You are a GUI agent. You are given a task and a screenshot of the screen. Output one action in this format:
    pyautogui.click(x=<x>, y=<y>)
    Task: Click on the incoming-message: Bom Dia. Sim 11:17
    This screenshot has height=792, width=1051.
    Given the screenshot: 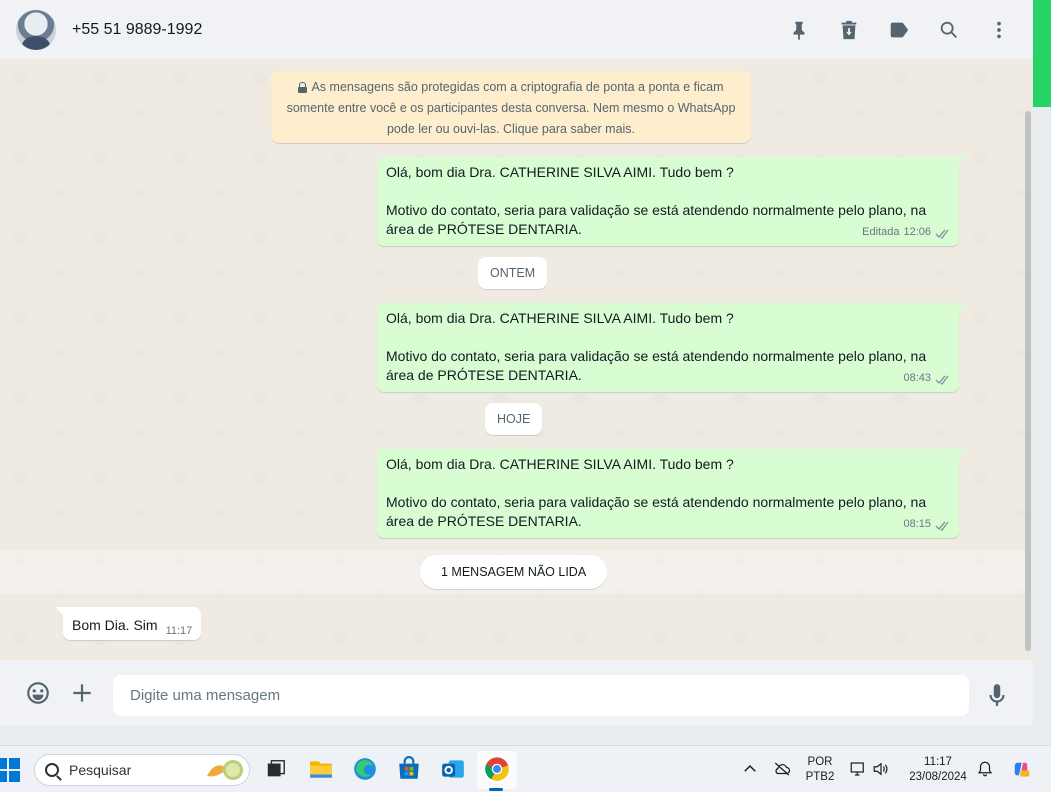 What is the action you would take?
    pyautogui.click(x=128, y=623)
    